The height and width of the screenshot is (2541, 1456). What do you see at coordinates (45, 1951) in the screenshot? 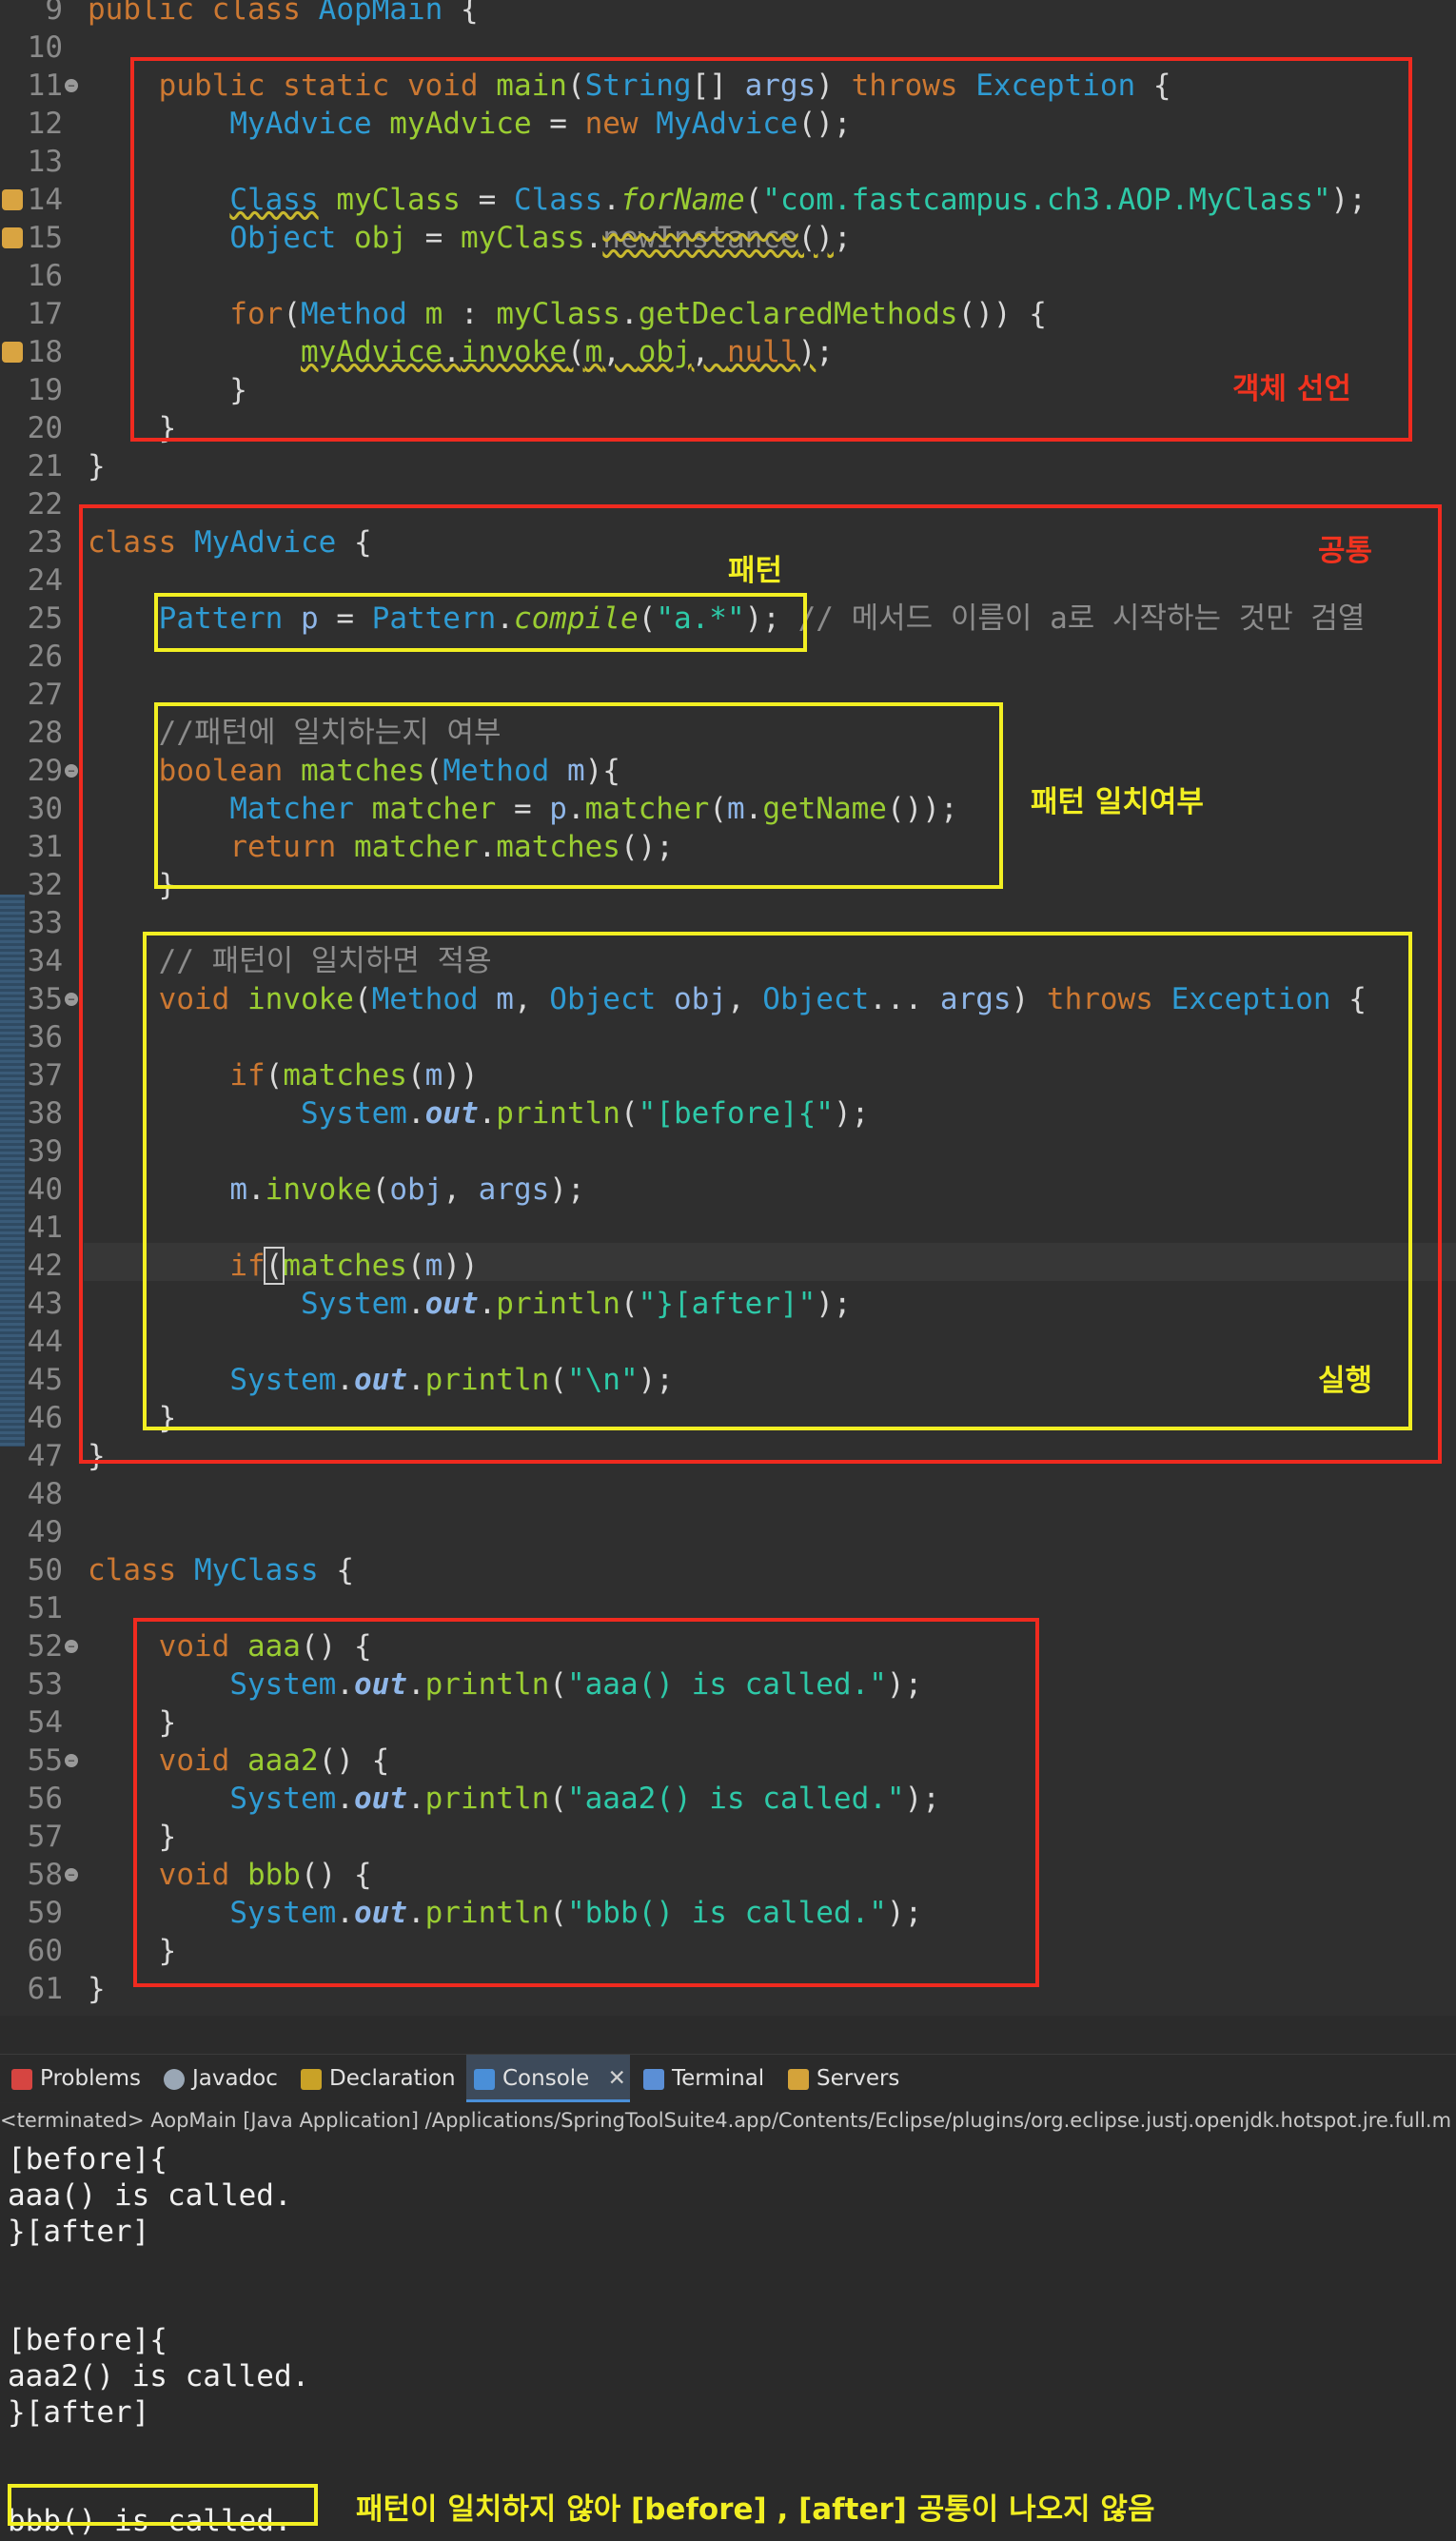
I see `line-number: 60` at bounding box center [45, 1951].